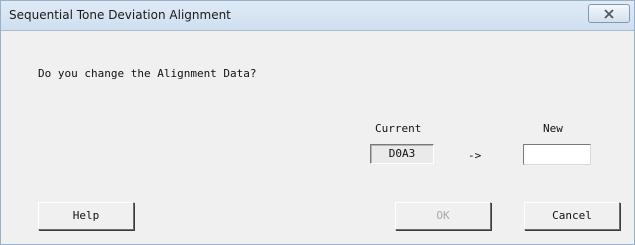 The width and height of the screenshot is (635, 245). Describe the element at coordinates (402, 154) in the screenshot. I see `current-value-field: D0A3` at that location.